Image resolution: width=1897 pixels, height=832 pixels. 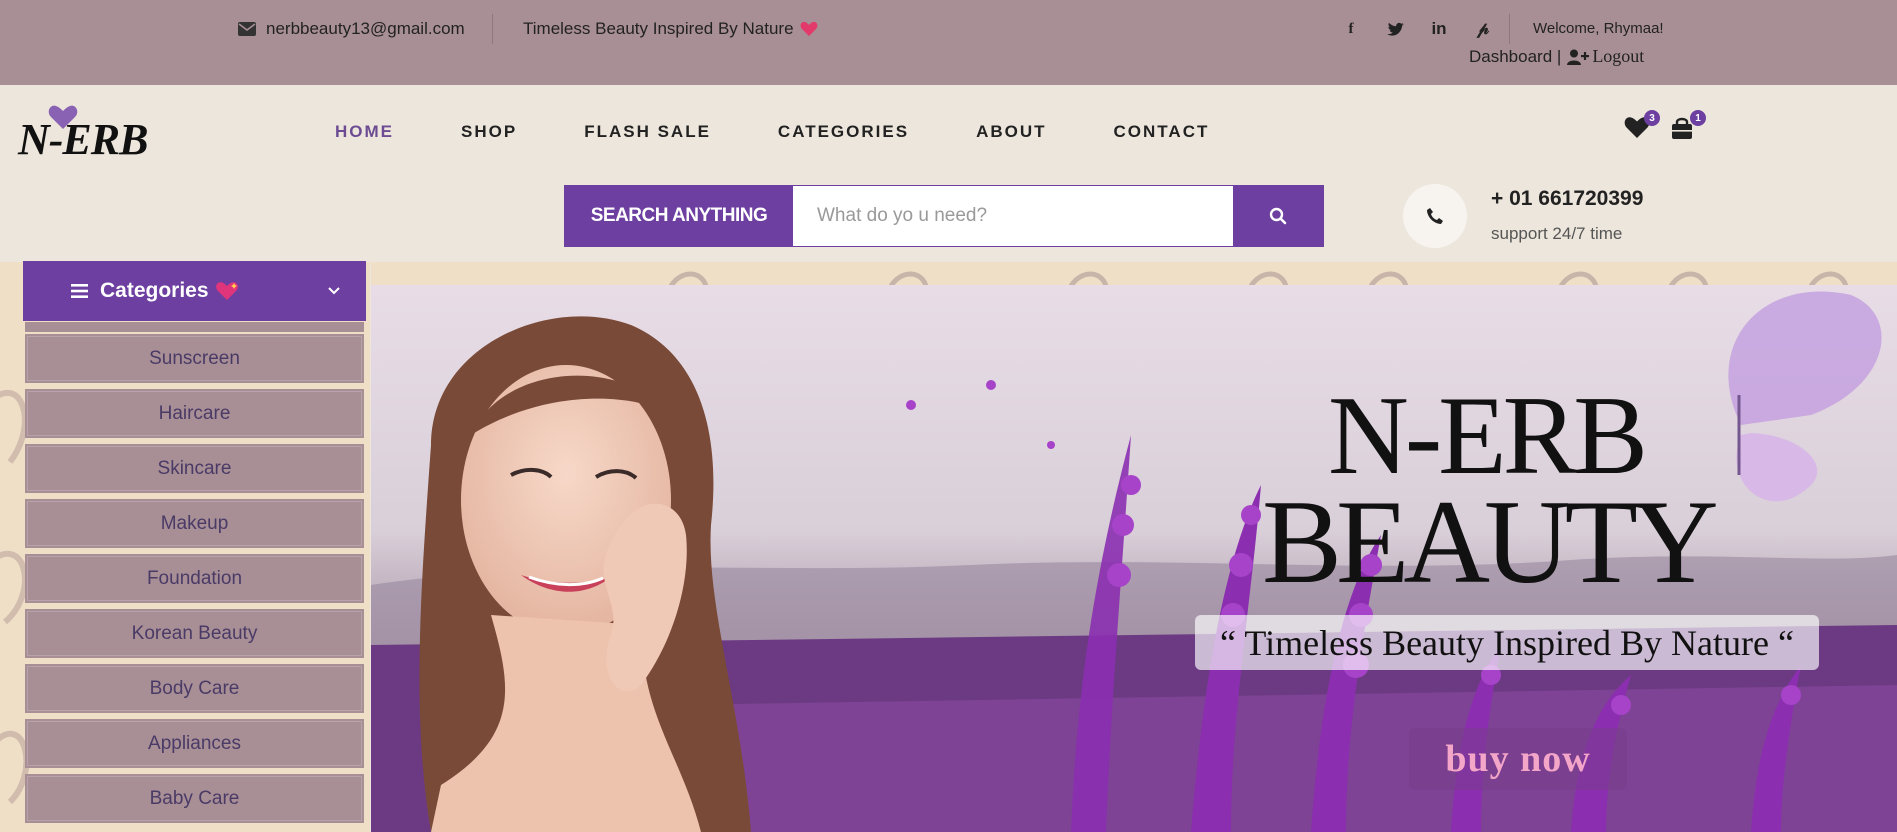 What do you see at coordinates (194, 468) in the screenshot?
I see `category-skincare: Skincare` at bounding box center [194, 468].